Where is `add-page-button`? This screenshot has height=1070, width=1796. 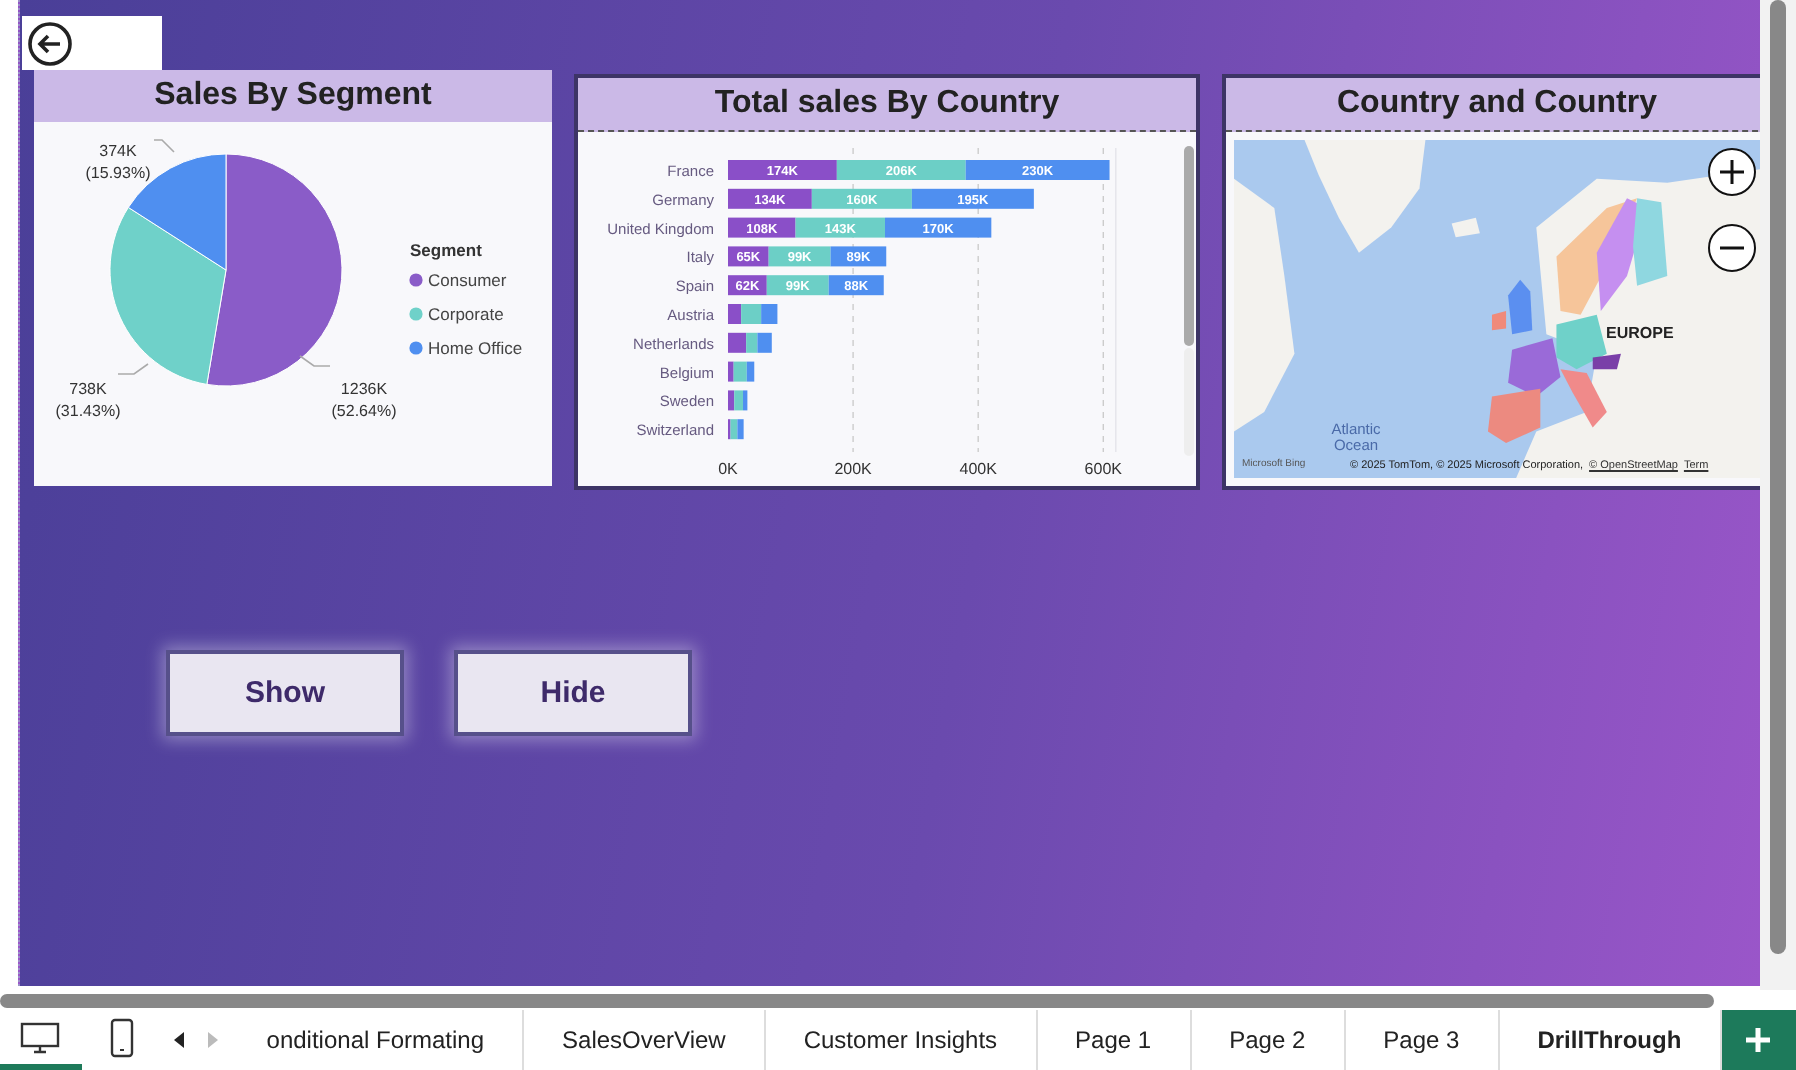
add-page-button is located at coordinates (1758, 1040).